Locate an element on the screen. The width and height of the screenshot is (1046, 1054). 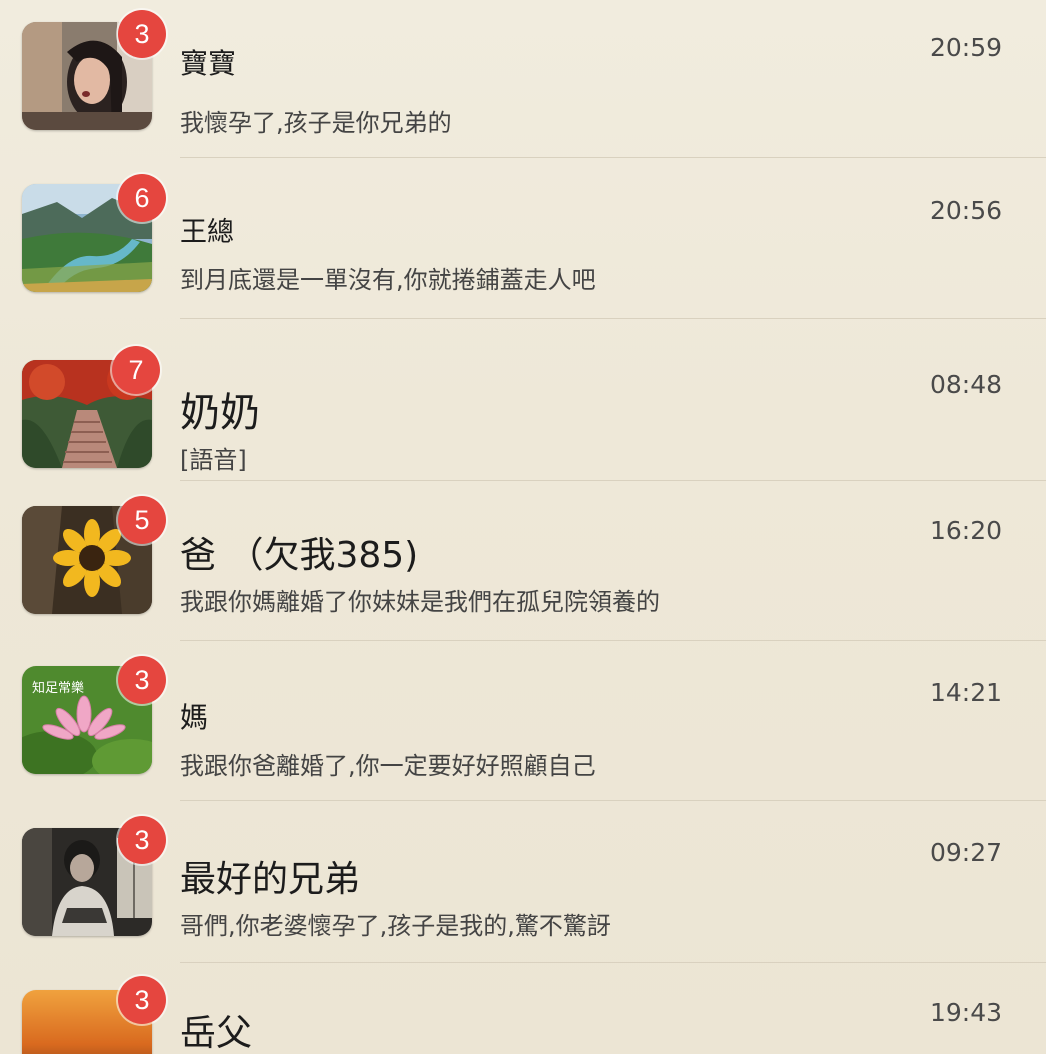
unread-badge: 5 is located at coordinates (142, 520).